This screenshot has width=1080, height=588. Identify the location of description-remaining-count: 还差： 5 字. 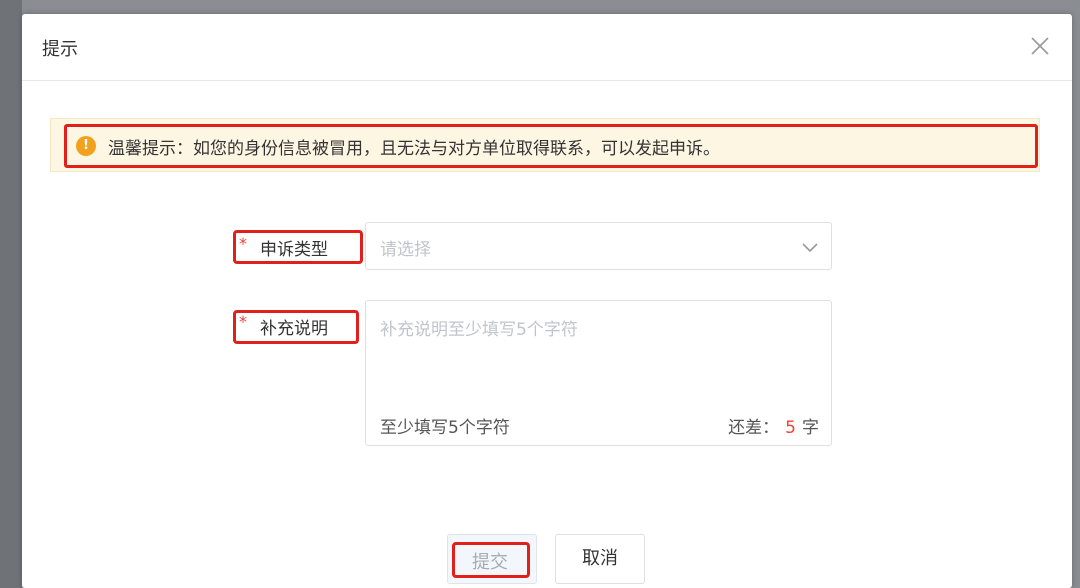
(773, 425).